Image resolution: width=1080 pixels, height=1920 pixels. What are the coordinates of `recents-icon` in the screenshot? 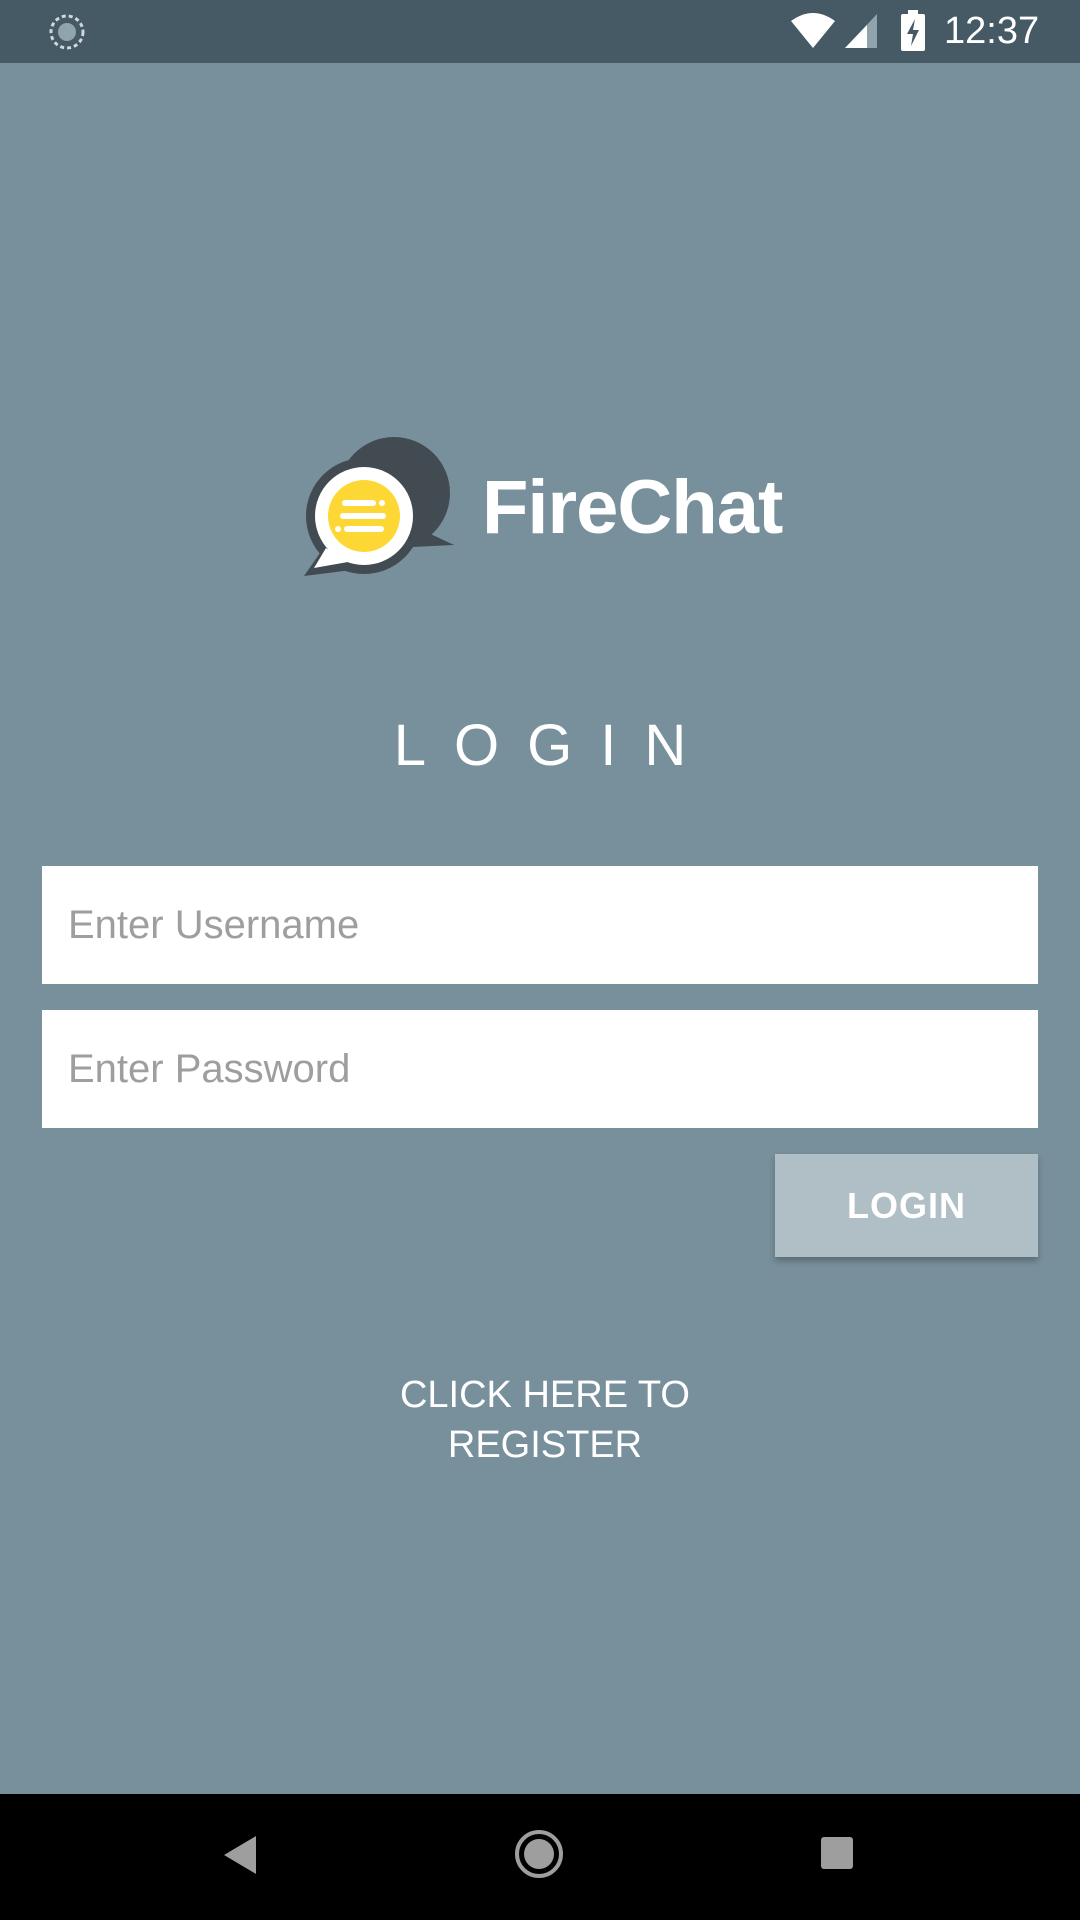 It's located at (837, 1853).